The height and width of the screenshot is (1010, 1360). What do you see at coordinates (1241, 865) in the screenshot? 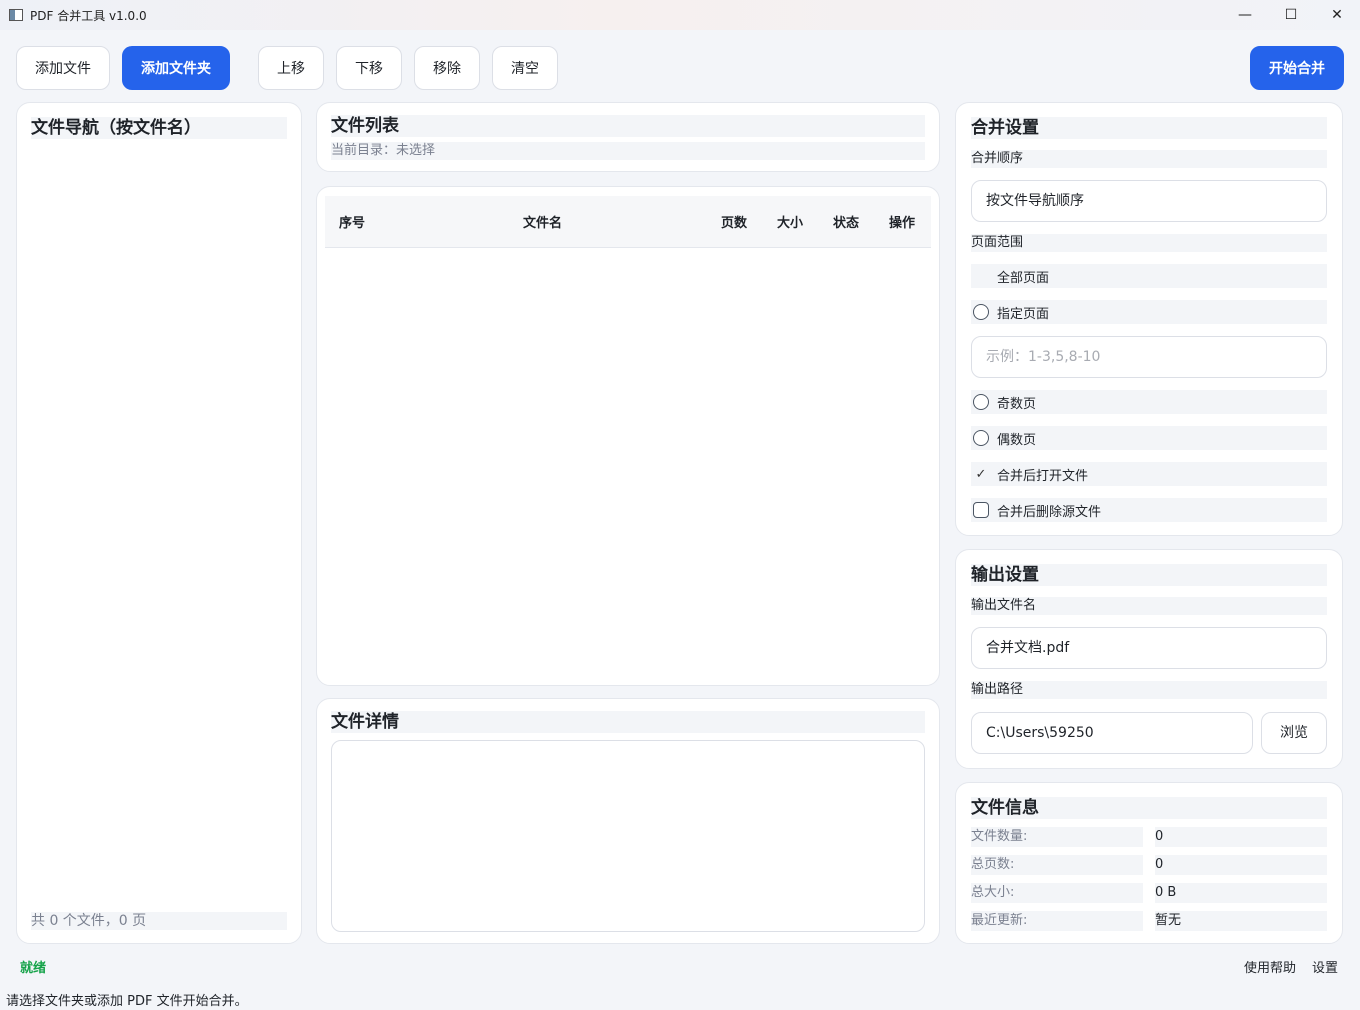
I see `total-pages-value: 0` at bounding box center [1241, 865].